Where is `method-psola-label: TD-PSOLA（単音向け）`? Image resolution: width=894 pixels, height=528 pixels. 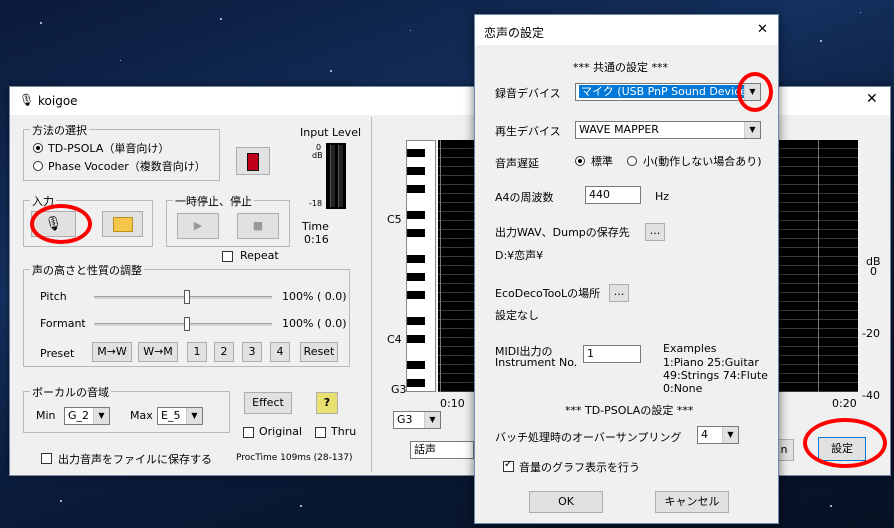
method-psola-label: TD-PSOLA（単音向け） is located at coordinates (109, 148).